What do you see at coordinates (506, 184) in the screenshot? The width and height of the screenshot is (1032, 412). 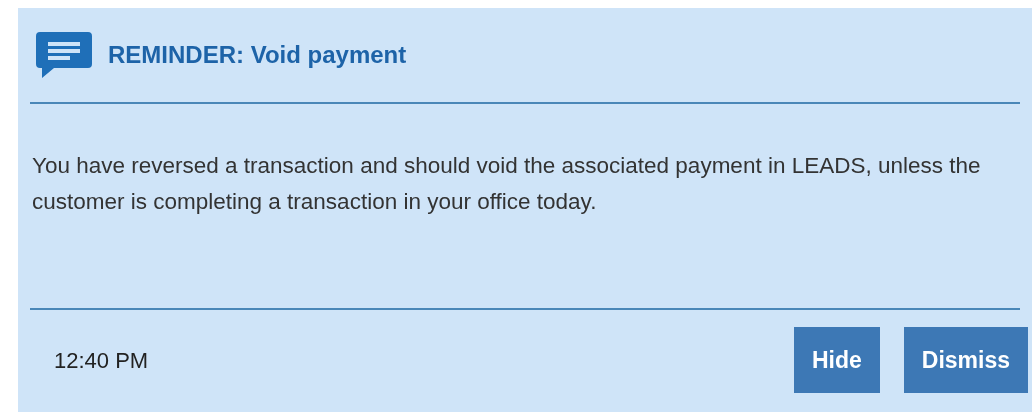 I see `notification-message: You have reversed a transaction and should void the associated payment in LEADS, unless the customer is completing a transaction in your office today.` at bounding box center [506, 184].